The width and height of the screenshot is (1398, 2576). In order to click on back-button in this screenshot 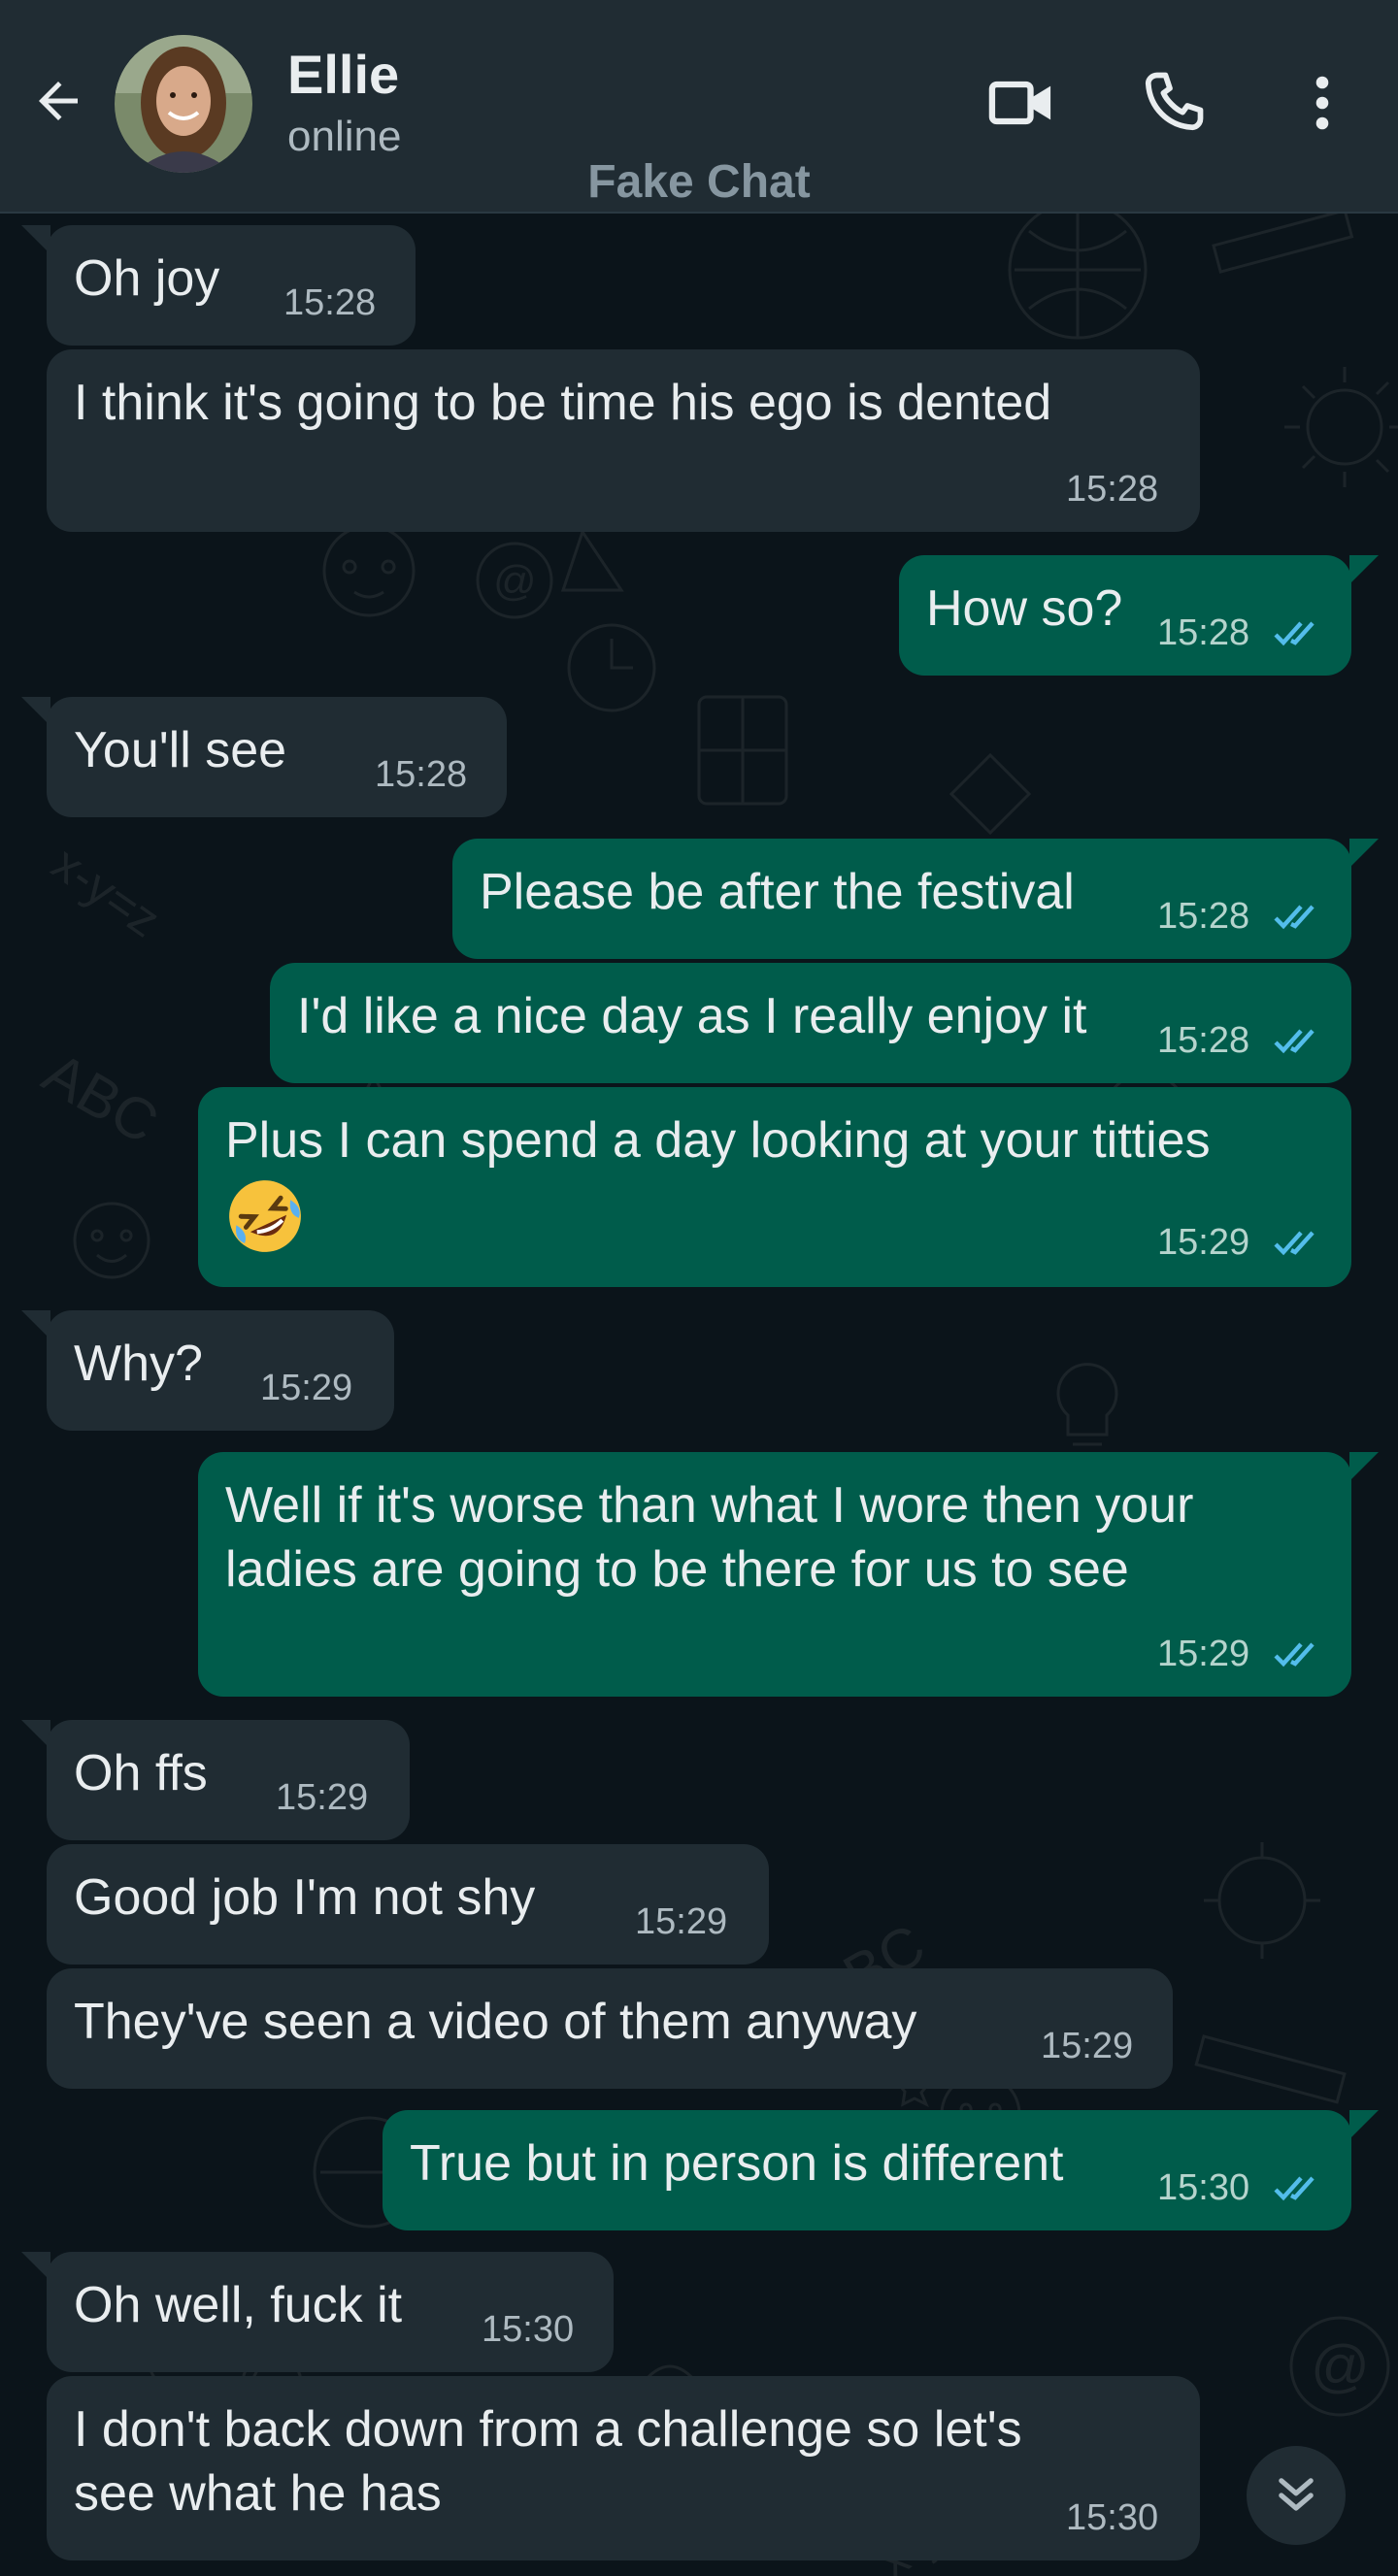, I will do `click(58, 101)`.